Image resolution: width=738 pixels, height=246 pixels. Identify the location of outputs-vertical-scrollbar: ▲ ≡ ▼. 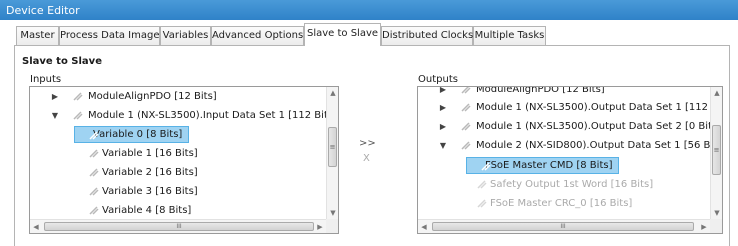
(716, 153).